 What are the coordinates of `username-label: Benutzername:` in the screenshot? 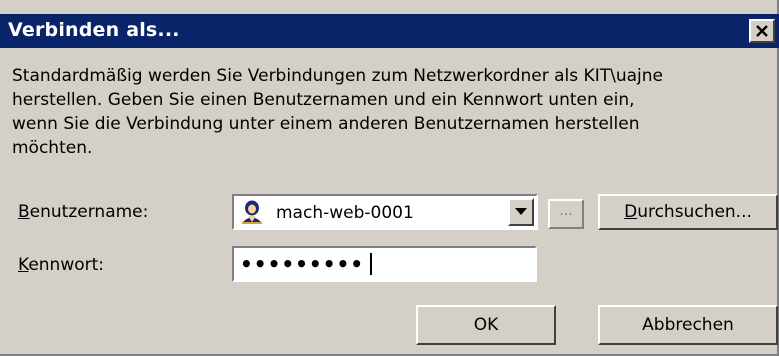 It's located at (83, 212).